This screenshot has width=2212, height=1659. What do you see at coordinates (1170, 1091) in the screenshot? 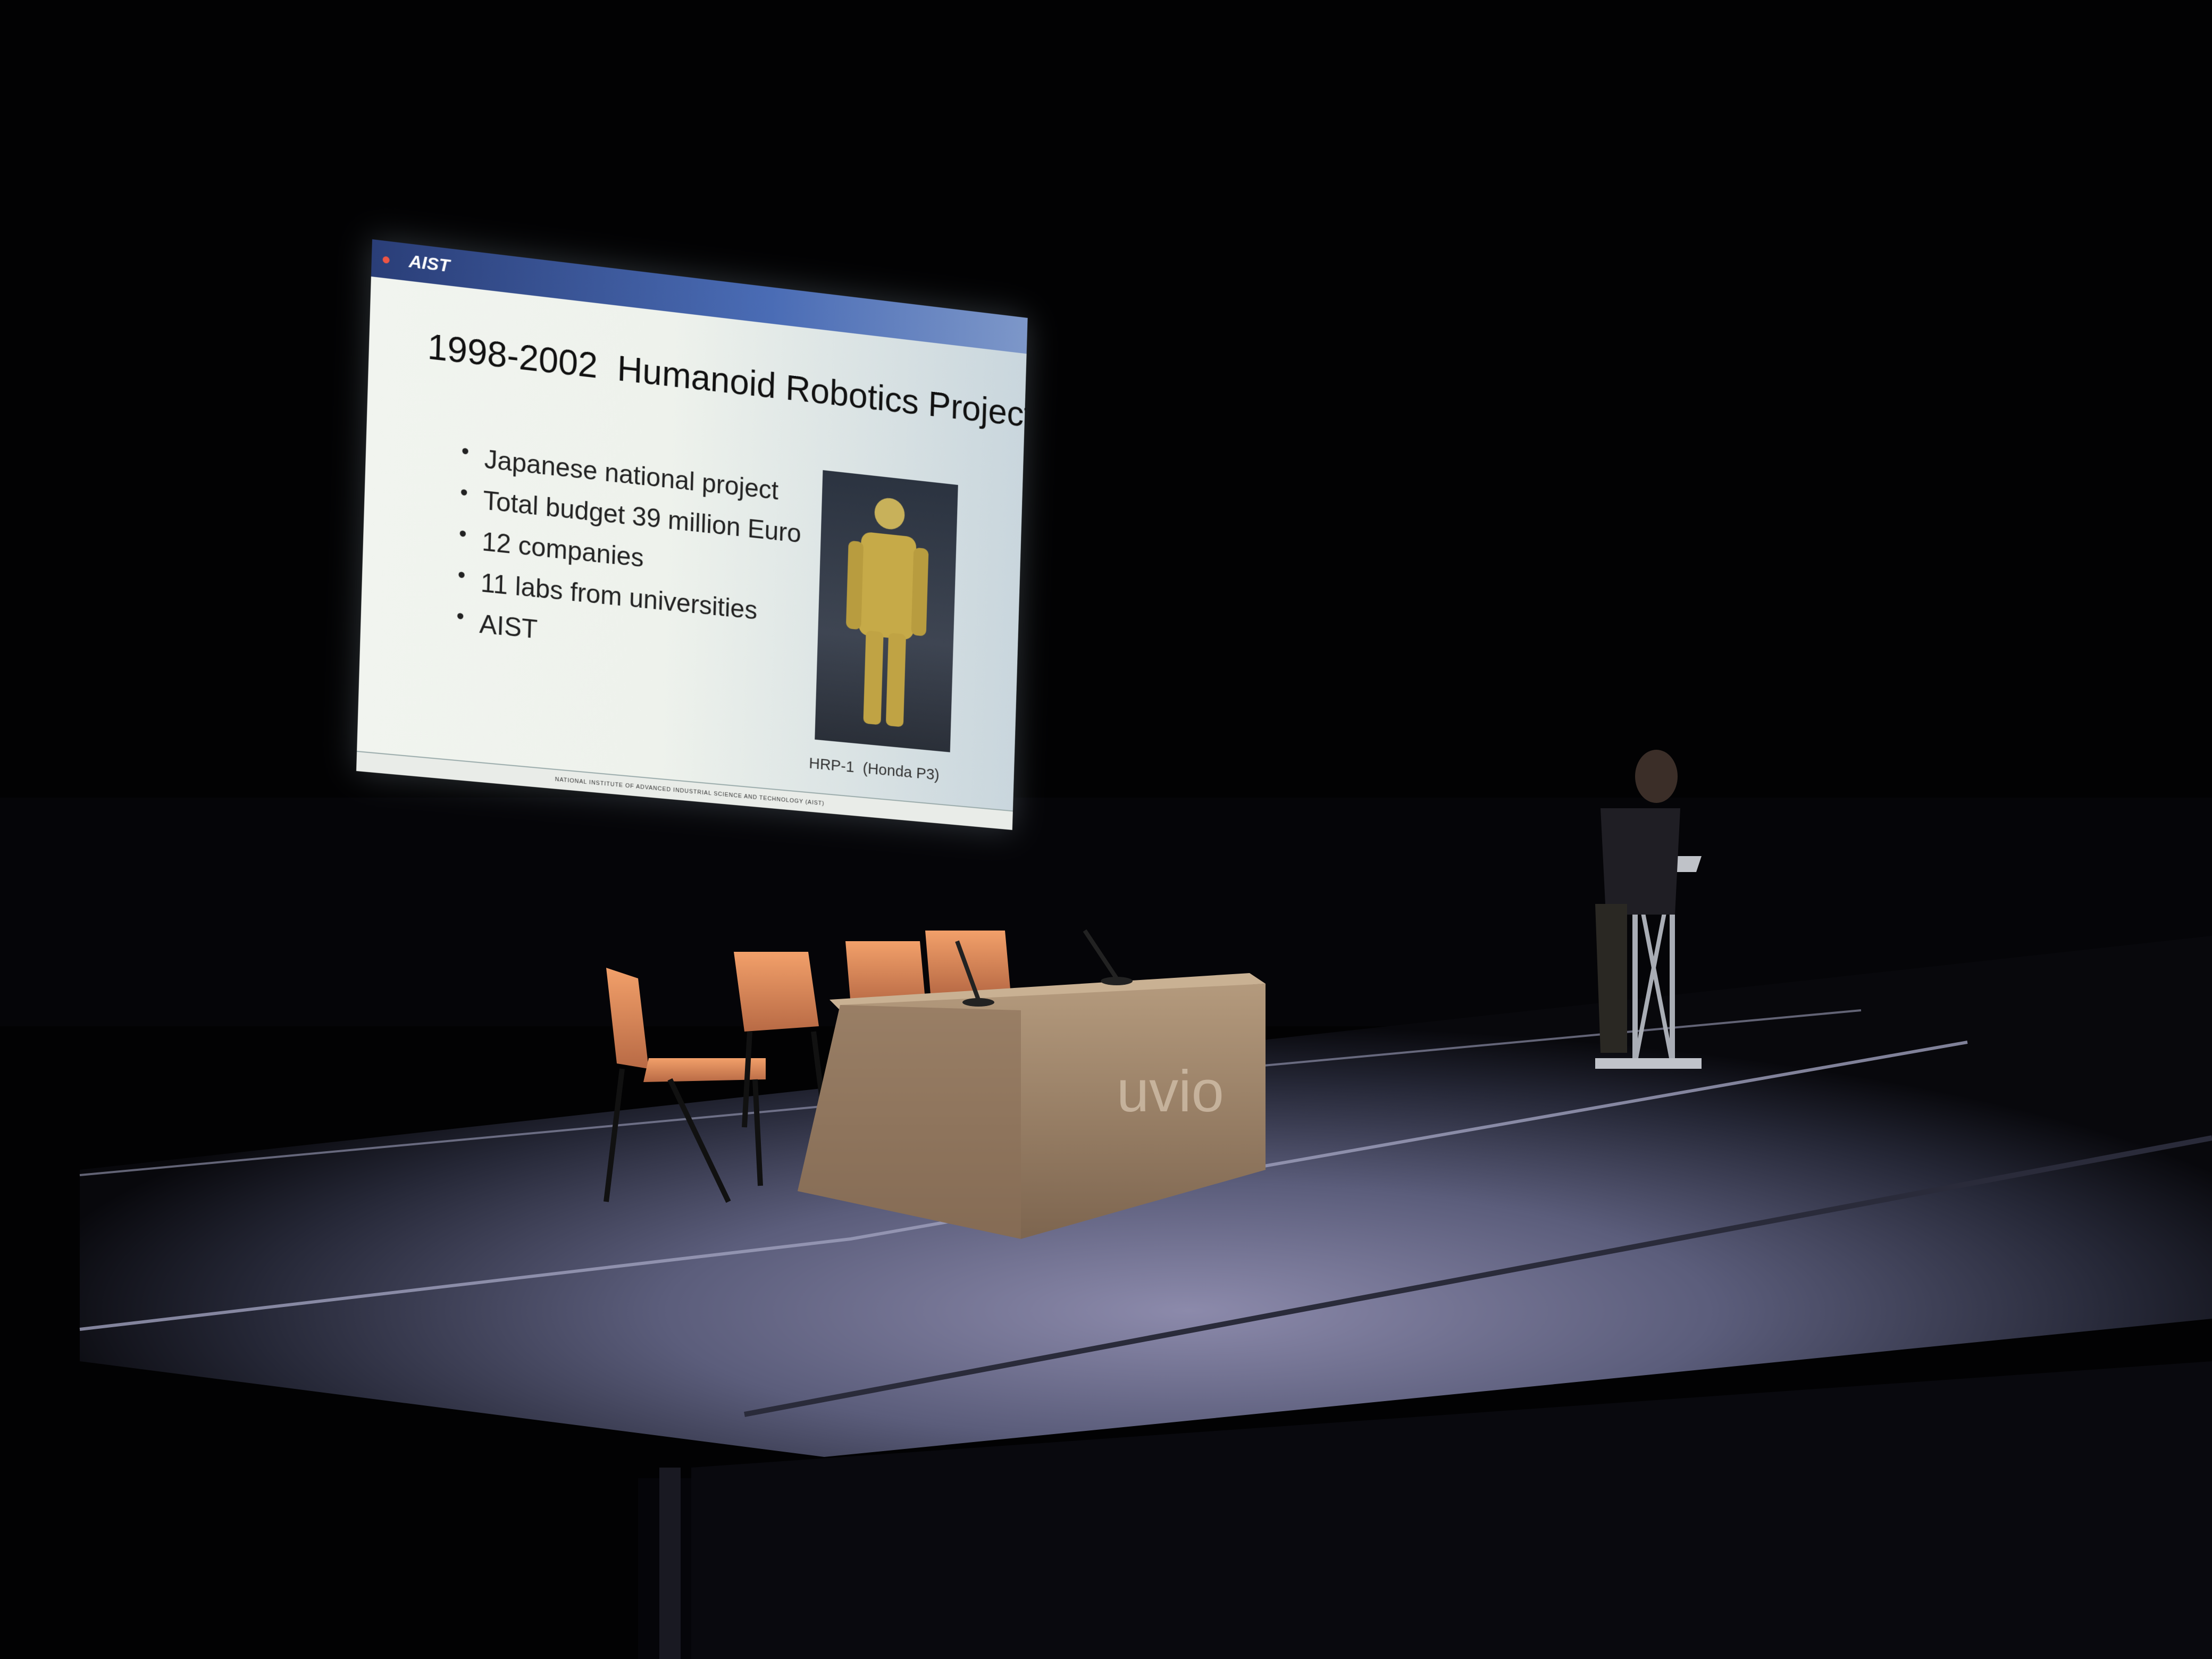
I see `tablecloth-logo: uvio` at bounding box center [1170, 1091].